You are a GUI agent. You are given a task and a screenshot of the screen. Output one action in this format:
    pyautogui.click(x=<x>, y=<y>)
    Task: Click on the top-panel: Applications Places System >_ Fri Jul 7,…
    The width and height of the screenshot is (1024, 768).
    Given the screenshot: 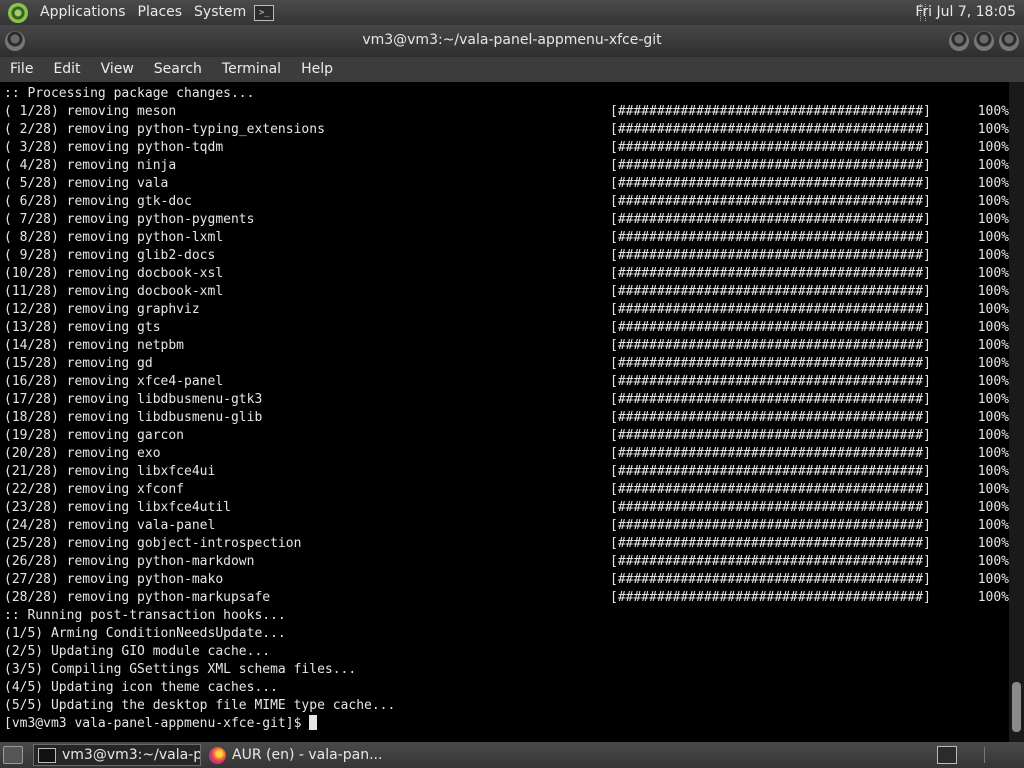 What is the action you would take?
    pyautogui.click(x=512, y=12)
    